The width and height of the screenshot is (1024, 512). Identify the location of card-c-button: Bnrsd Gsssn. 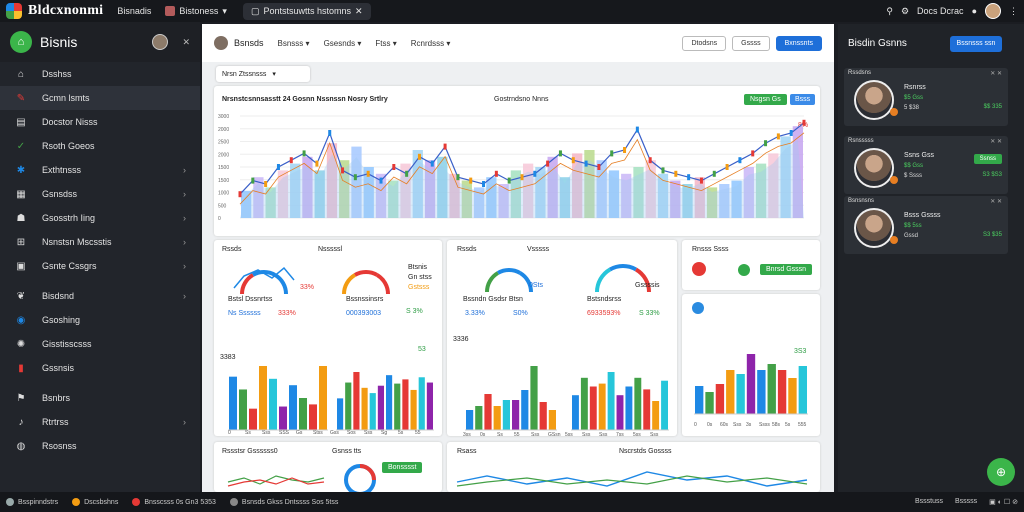
(786, 269).